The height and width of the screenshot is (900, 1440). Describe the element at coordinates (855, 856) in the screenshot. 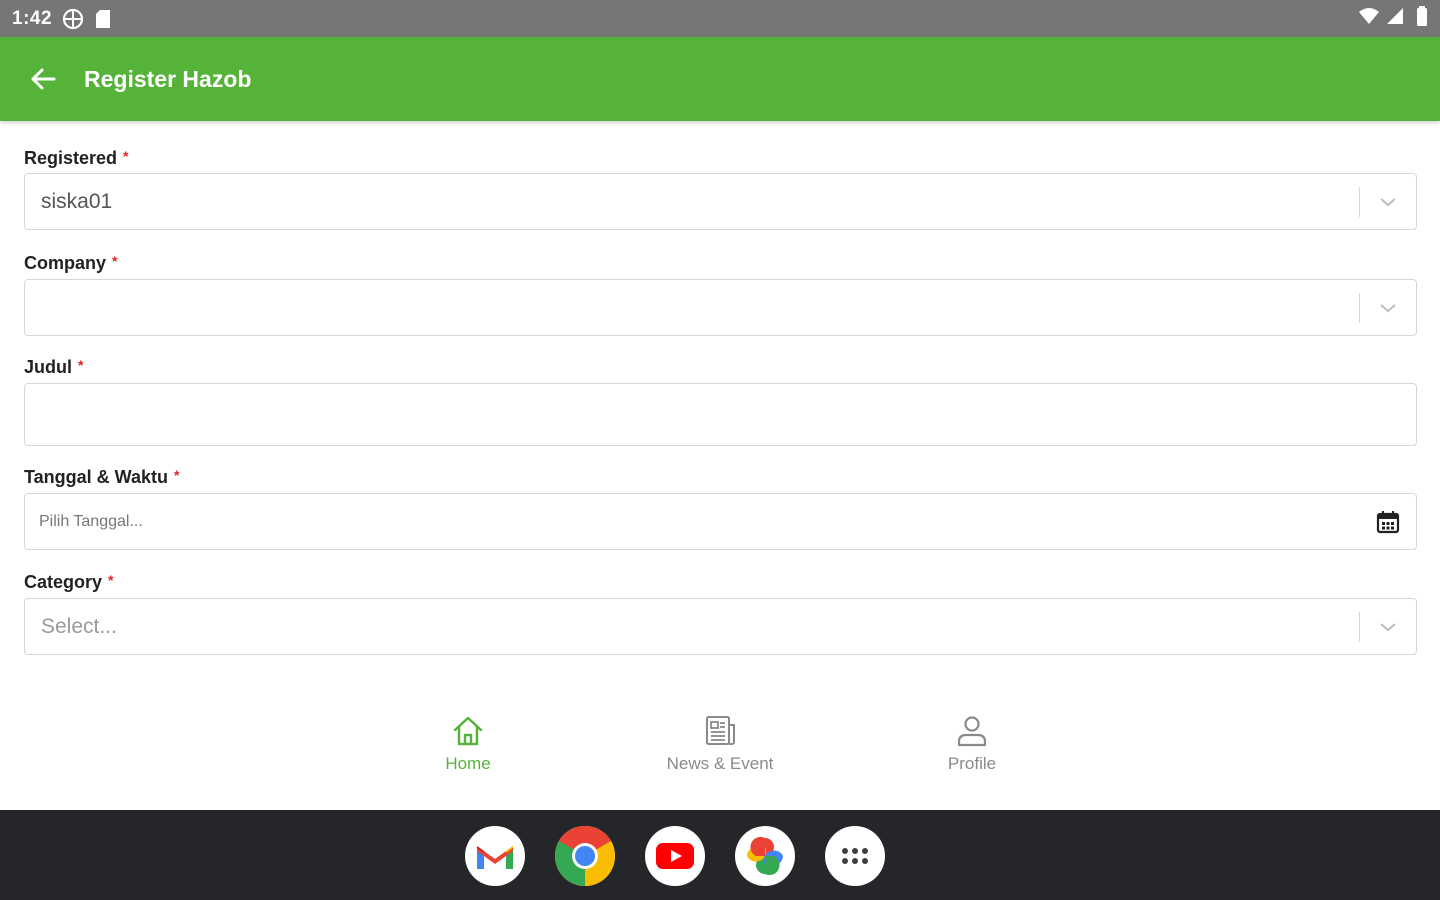

I see `app-drawer-icon` at that location.